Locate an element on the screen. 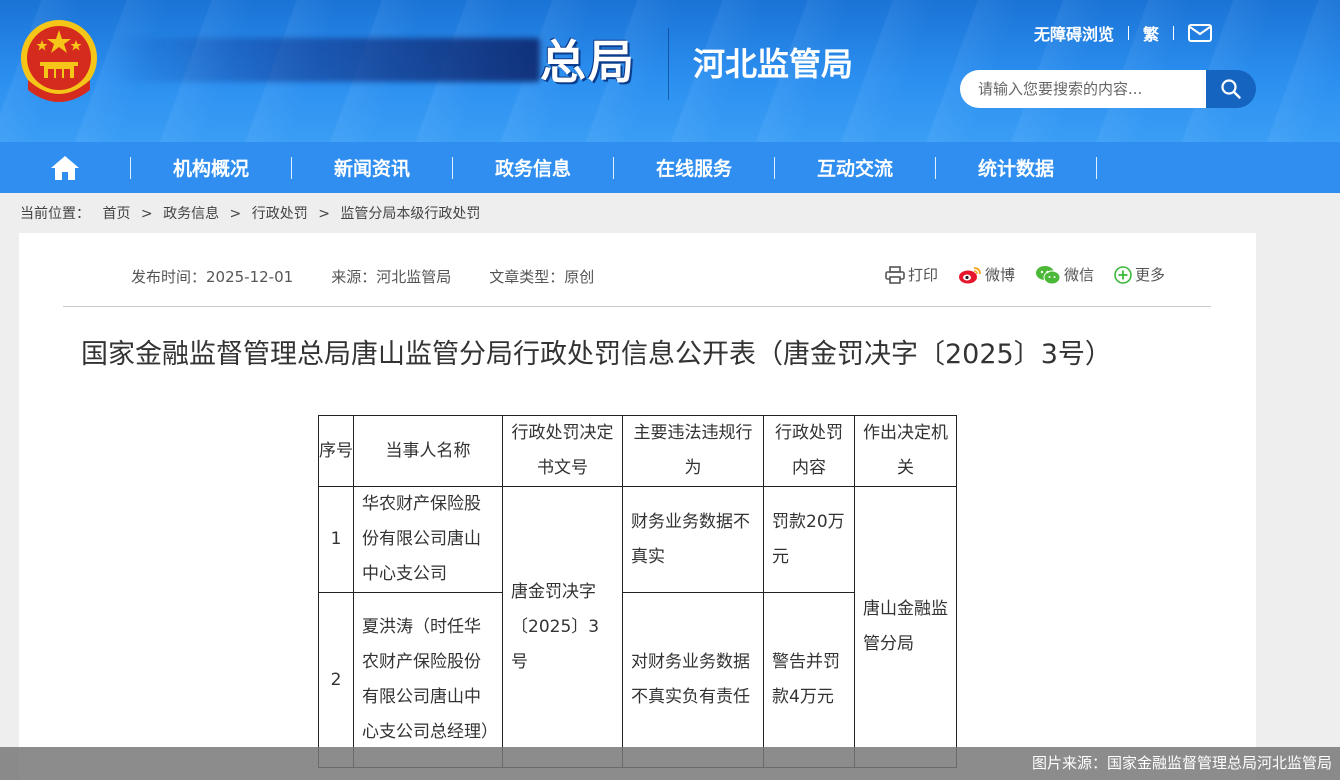 This screenshot has height=780, width=1340. image-source-caption: 图片来源：国家金融监督管理总局河北监管局 is located at coordinates (670, 763).